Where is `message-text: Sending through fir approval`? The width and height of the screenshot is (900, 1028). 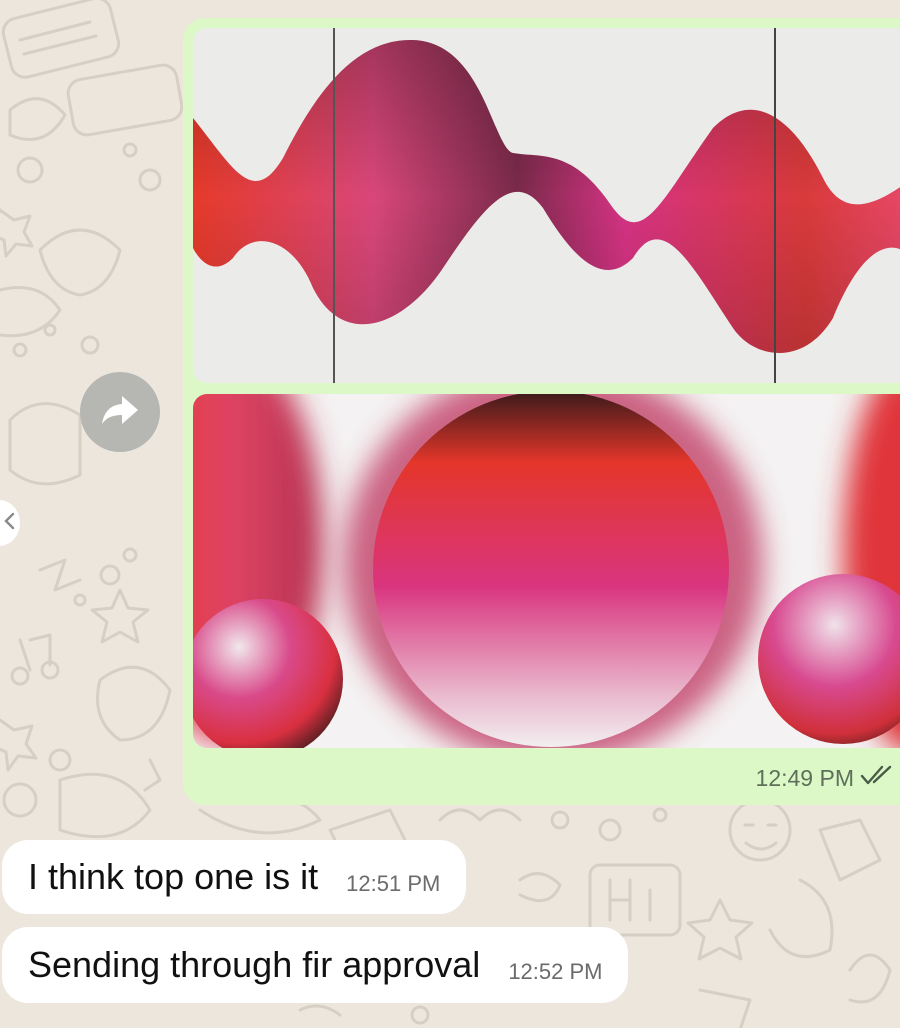 message-text: Sending through fir approval is located at coordinates (254, 964).